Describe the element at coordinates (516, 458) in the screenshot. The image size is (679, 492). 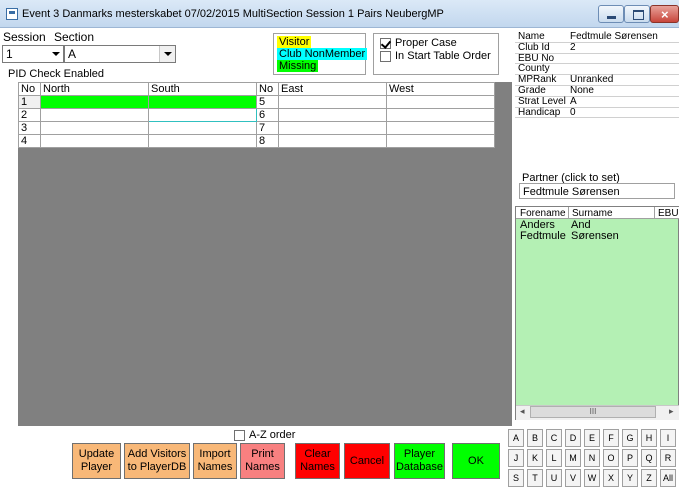
I see `letter-key: J` at that location.